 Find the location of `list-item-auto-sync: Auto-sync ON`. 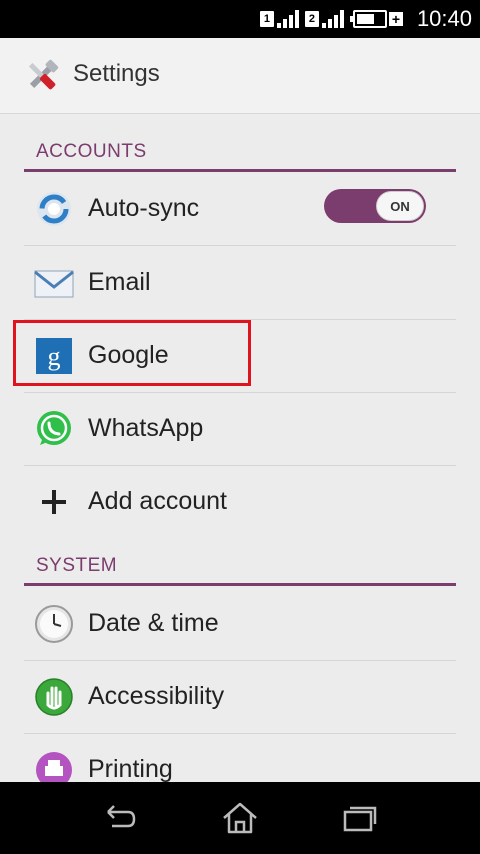

list-item-auto-sync: Auto-sync ON is located at coordinates (240, 209).